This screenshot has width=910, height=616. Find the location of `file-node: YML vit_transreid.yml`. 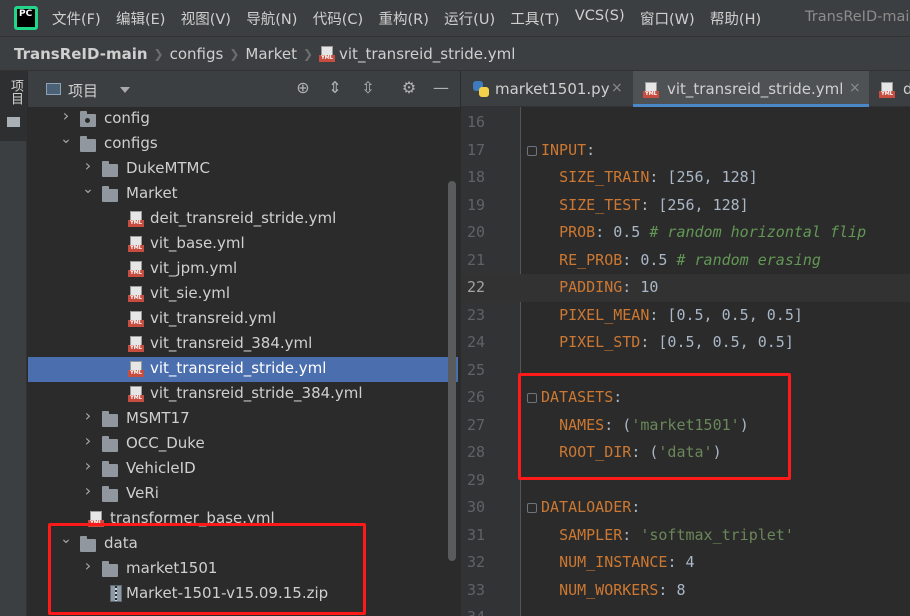

file-node: YML vit_transreid.yml is located at coordinates (243, 319).